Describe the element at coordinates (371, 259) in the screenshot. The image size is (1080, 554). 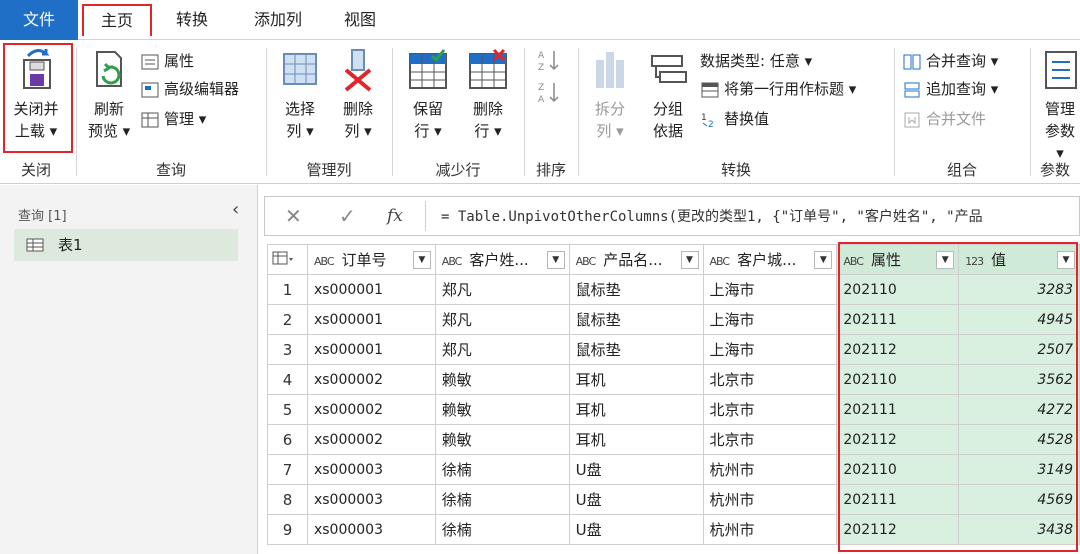
I see `column-header: ABC 订单号 ▼` at that location.